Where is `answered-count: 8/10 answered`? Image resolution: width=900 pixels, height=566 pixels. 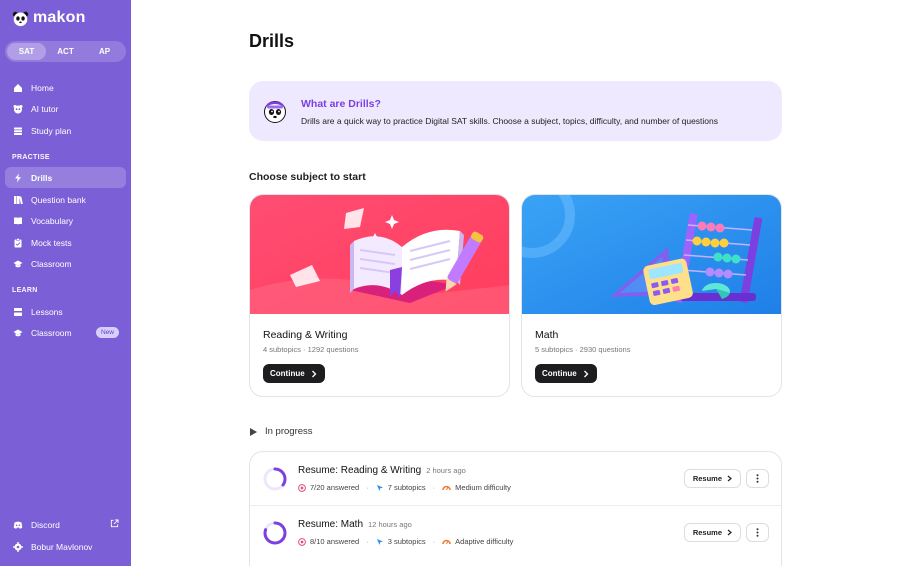
answered-count: 8/10 answered is located at coordinates (335, 541).